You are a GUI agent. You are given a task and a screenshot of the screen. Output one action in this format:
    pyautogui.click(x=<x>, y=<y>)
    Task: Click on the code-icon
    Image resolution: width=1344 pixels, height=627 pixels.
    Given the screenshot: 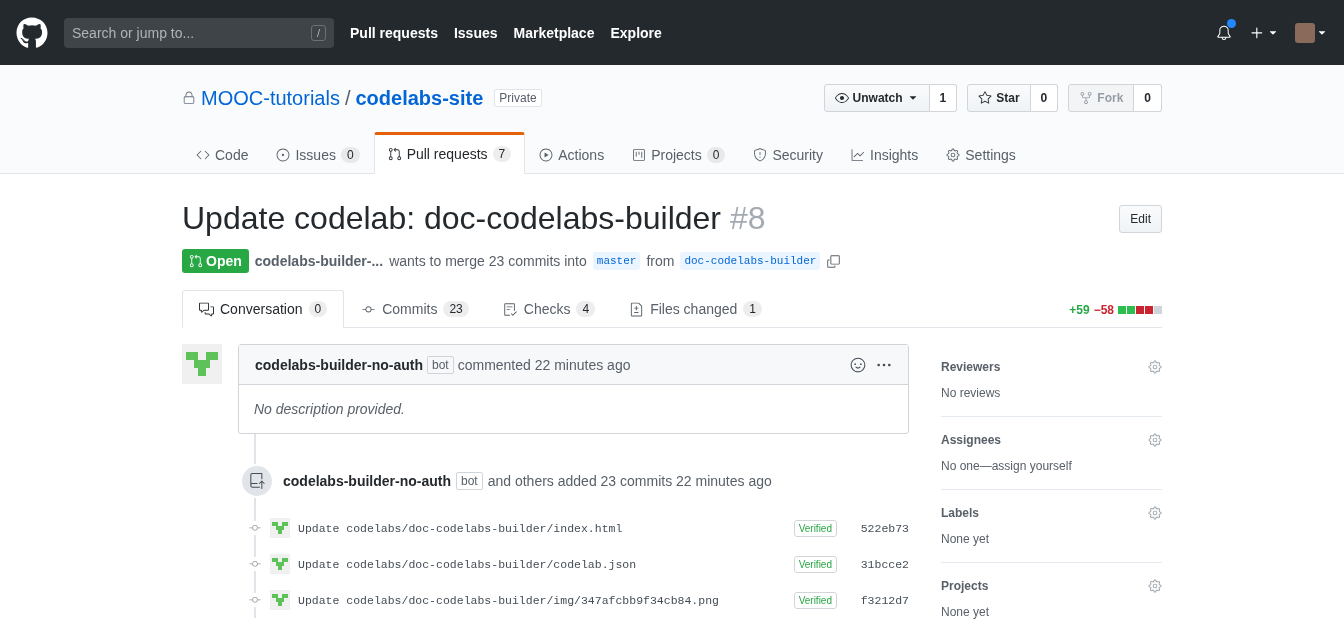 What is the action you would take?
    pyautogui.click(x=203, y=155)
    